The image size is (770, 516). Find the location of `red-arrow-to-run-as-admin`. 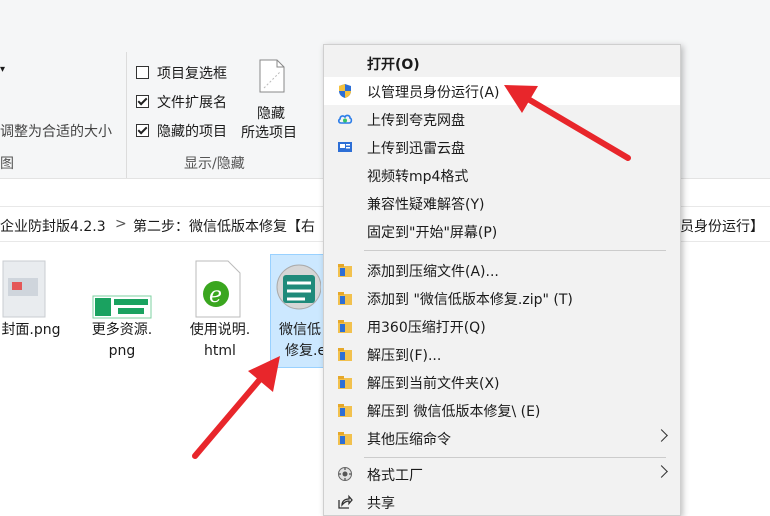

red-arrow-to-run-as-admin is located at coordinates (567, 123).